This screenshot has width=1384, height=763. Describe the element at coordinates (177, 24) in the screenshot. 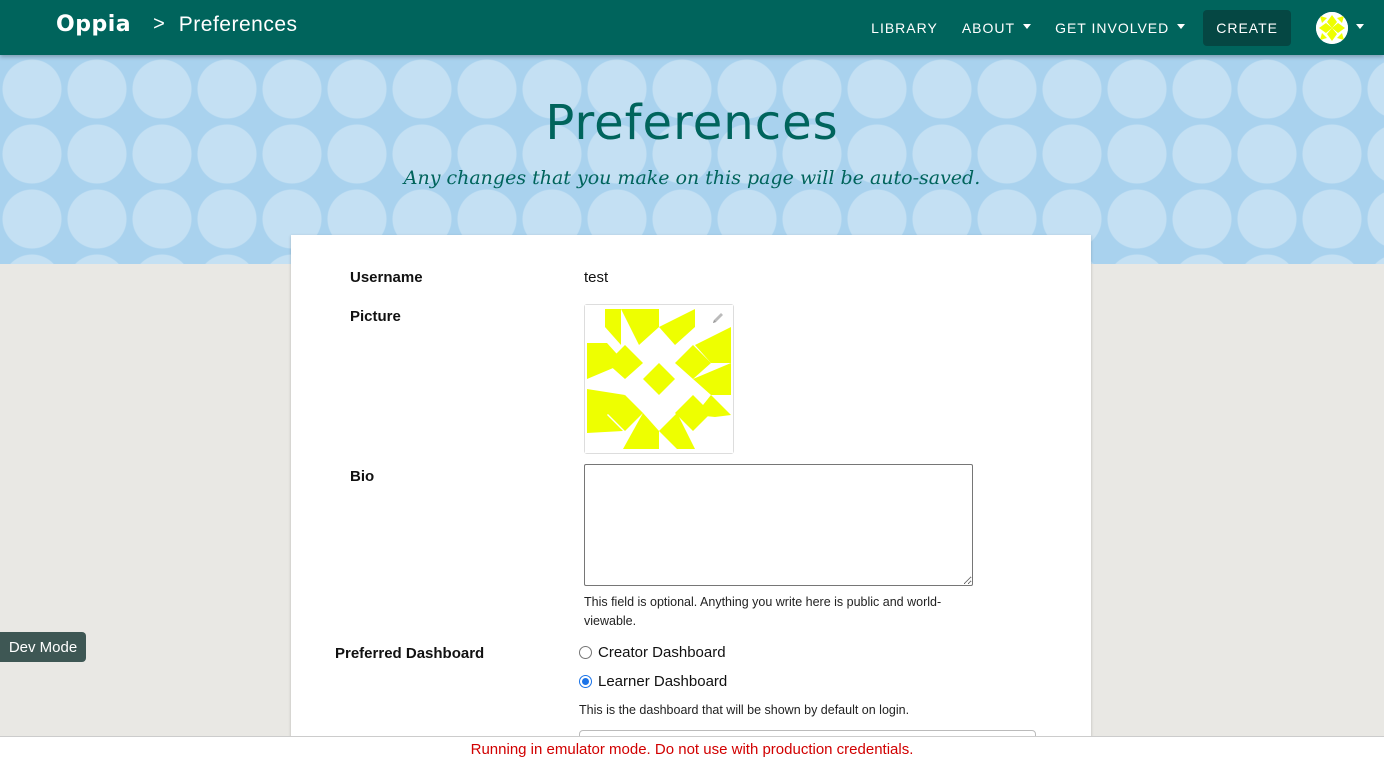

I see `brand: Oppia > Preferences` at that location.